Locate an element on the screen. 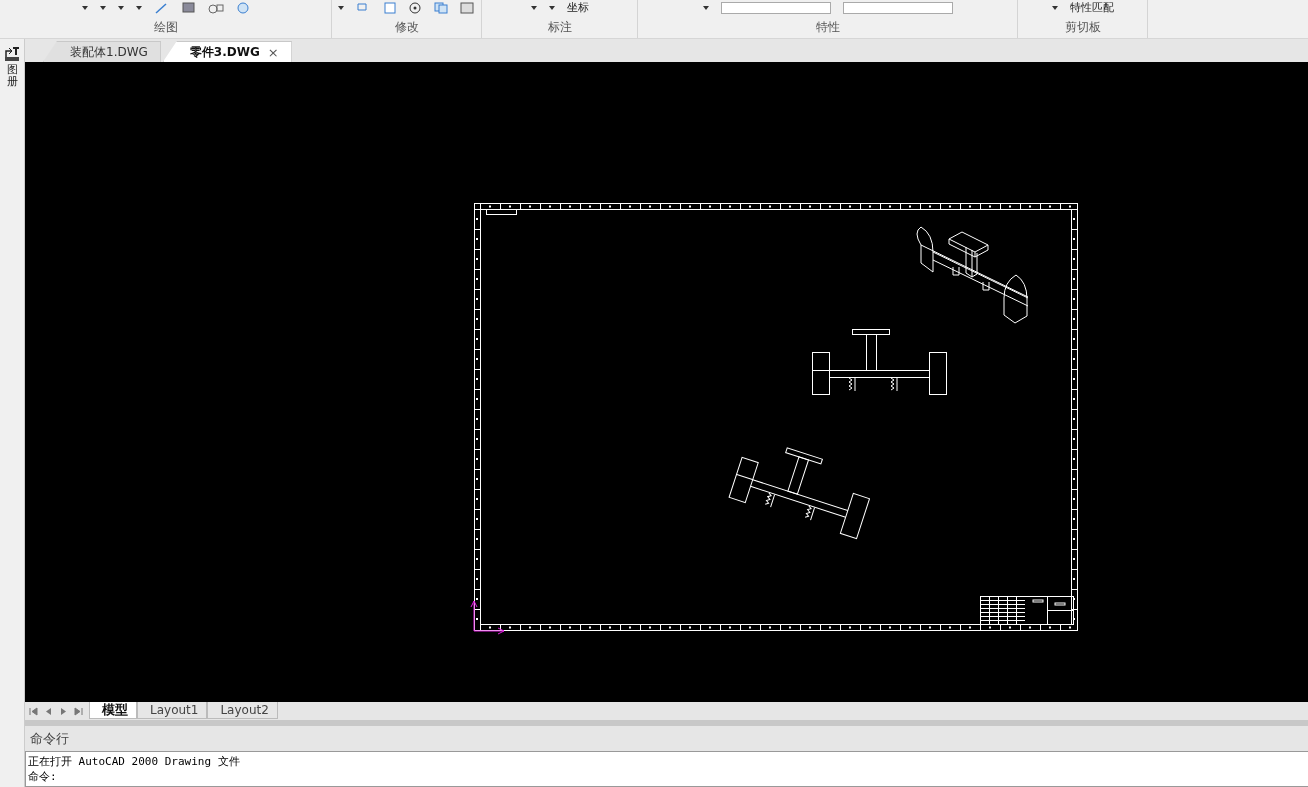 Image resolution: width=1308 pixels, height=787 pixels. command-window-title: 命令行 is located at coordinates (49, 739).